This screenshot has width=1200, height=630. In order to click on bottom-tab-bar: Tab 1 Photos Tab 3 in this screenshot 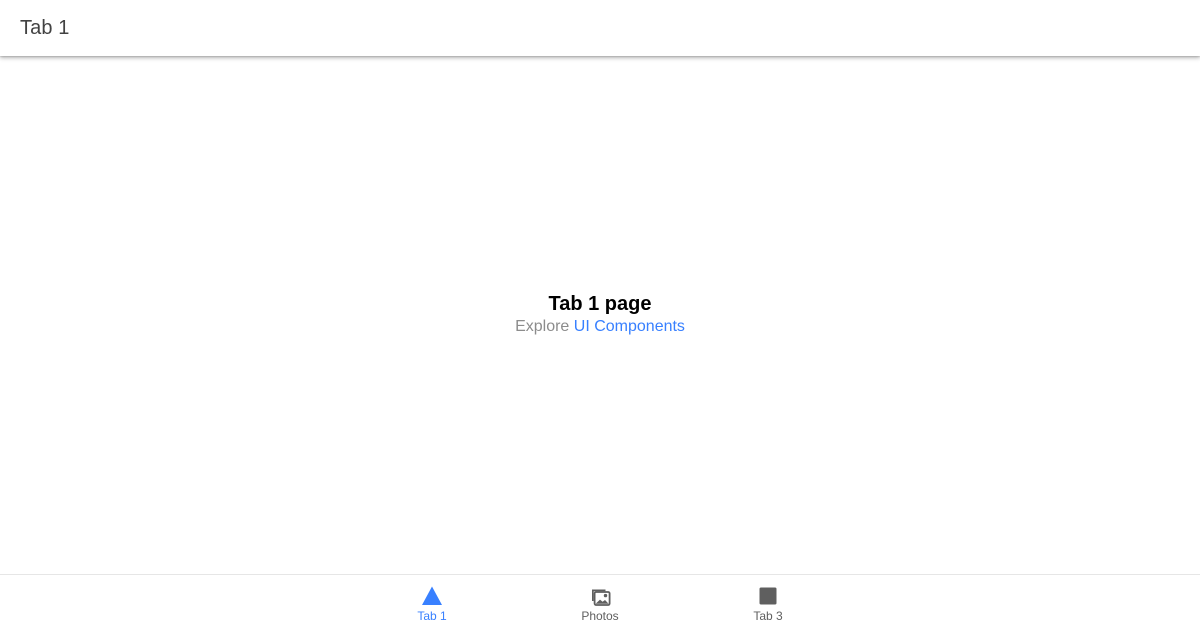, I will do `click(600, 602)`.